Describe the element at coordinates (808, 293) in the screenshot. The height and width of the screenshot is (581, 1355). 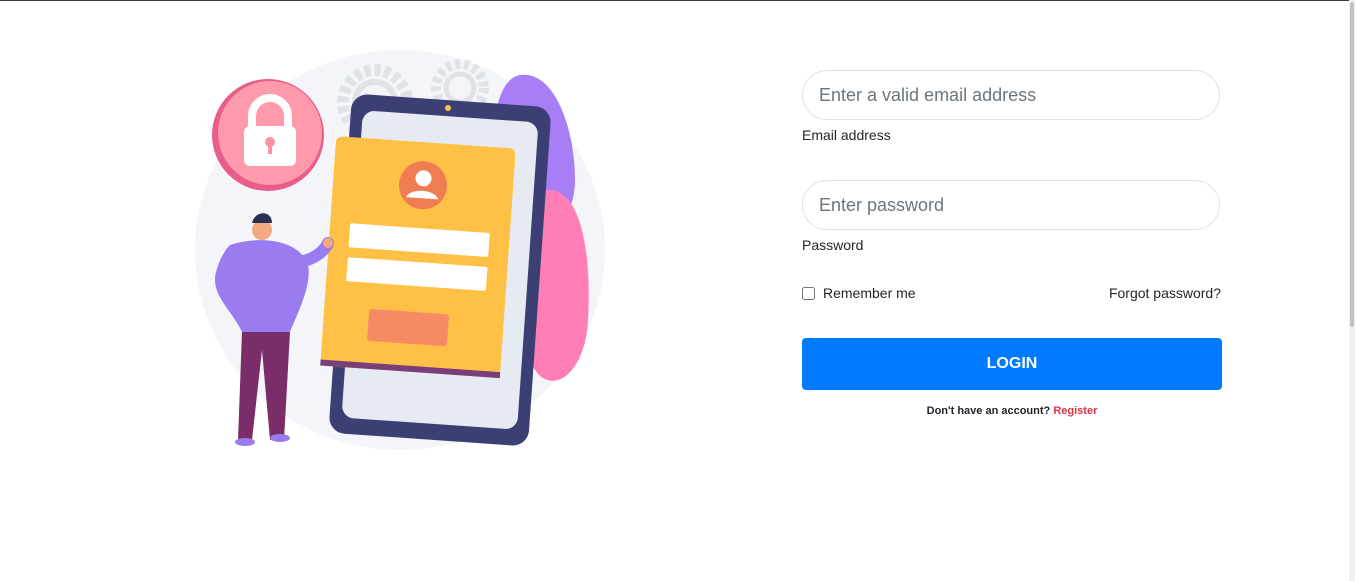
I see `remember-me-checkbox` at that location.